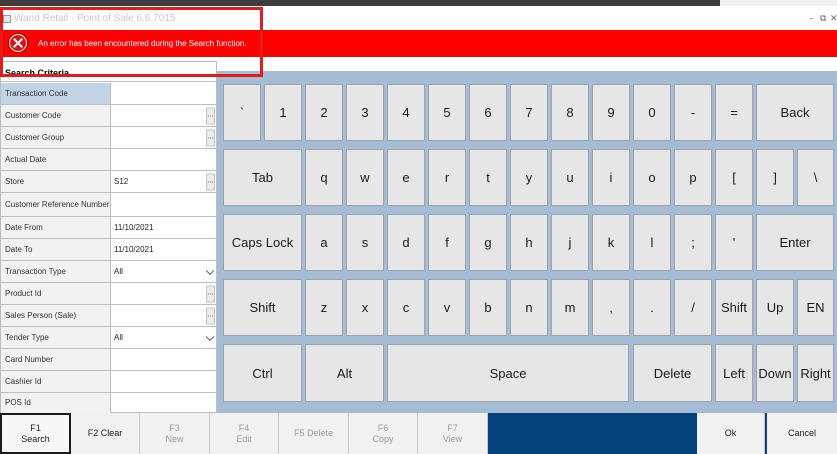  What do you see at coordinates (693, 177) in the screenshot?
I see `key-p: p` at bounding box center [693, 177].